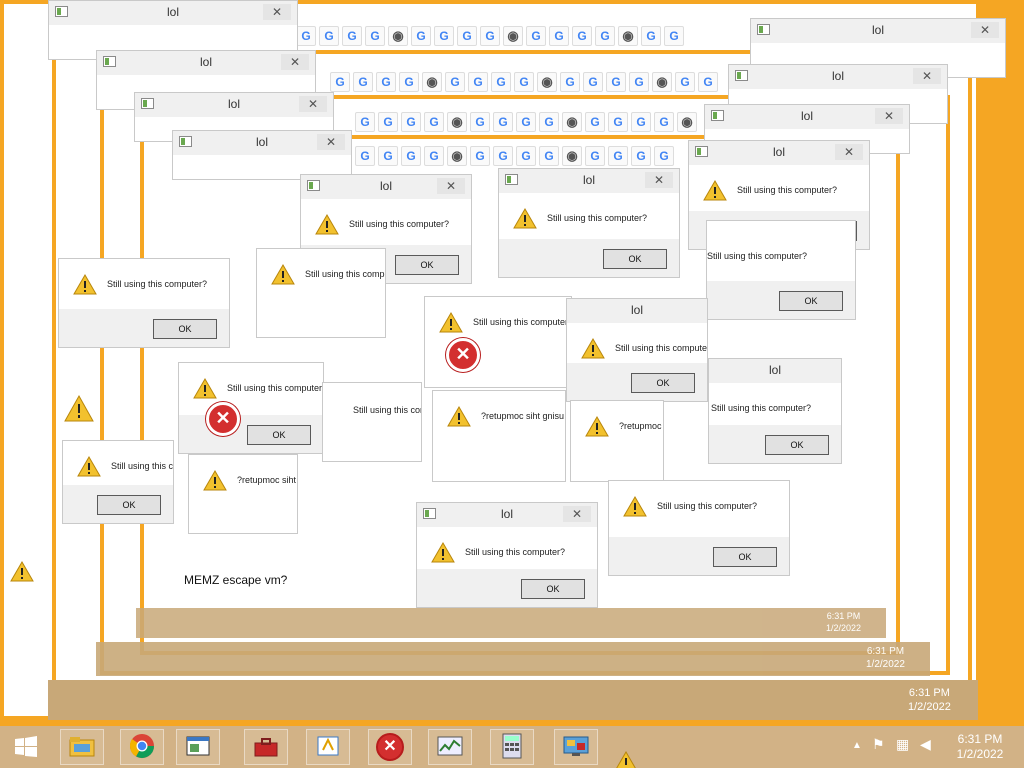 This screenshot has width=1024, height=768. I want to click on action-center-icon: ⚑, so click(878, 744).